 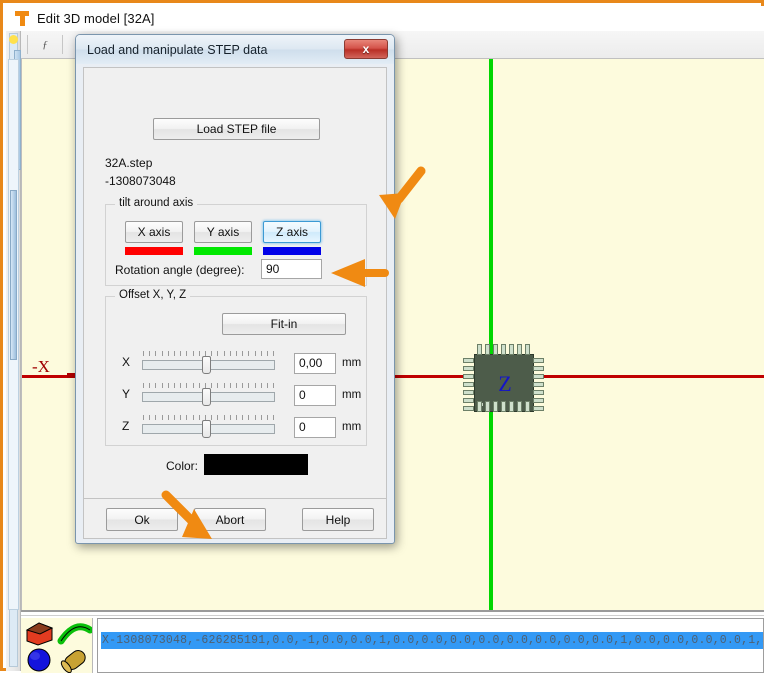 I want to click on chip-3d-model: Z, so click(x=503, y=378).